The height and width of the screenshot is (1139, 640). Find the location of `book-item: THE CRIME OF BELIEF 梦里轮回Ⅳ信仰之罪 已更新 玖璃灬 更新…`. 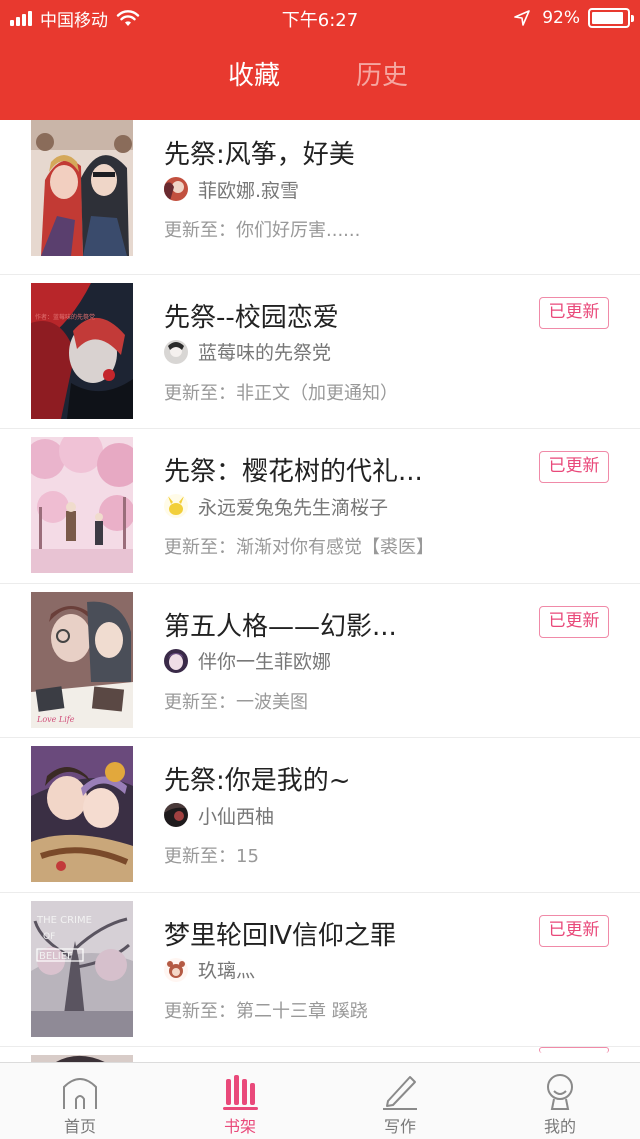

book-item: THE CRIME OF BELIEF 梦里轮回Ⅳ信仰之罪 已更新 玖璃灬 更新… is located at coordinates (320, 970).